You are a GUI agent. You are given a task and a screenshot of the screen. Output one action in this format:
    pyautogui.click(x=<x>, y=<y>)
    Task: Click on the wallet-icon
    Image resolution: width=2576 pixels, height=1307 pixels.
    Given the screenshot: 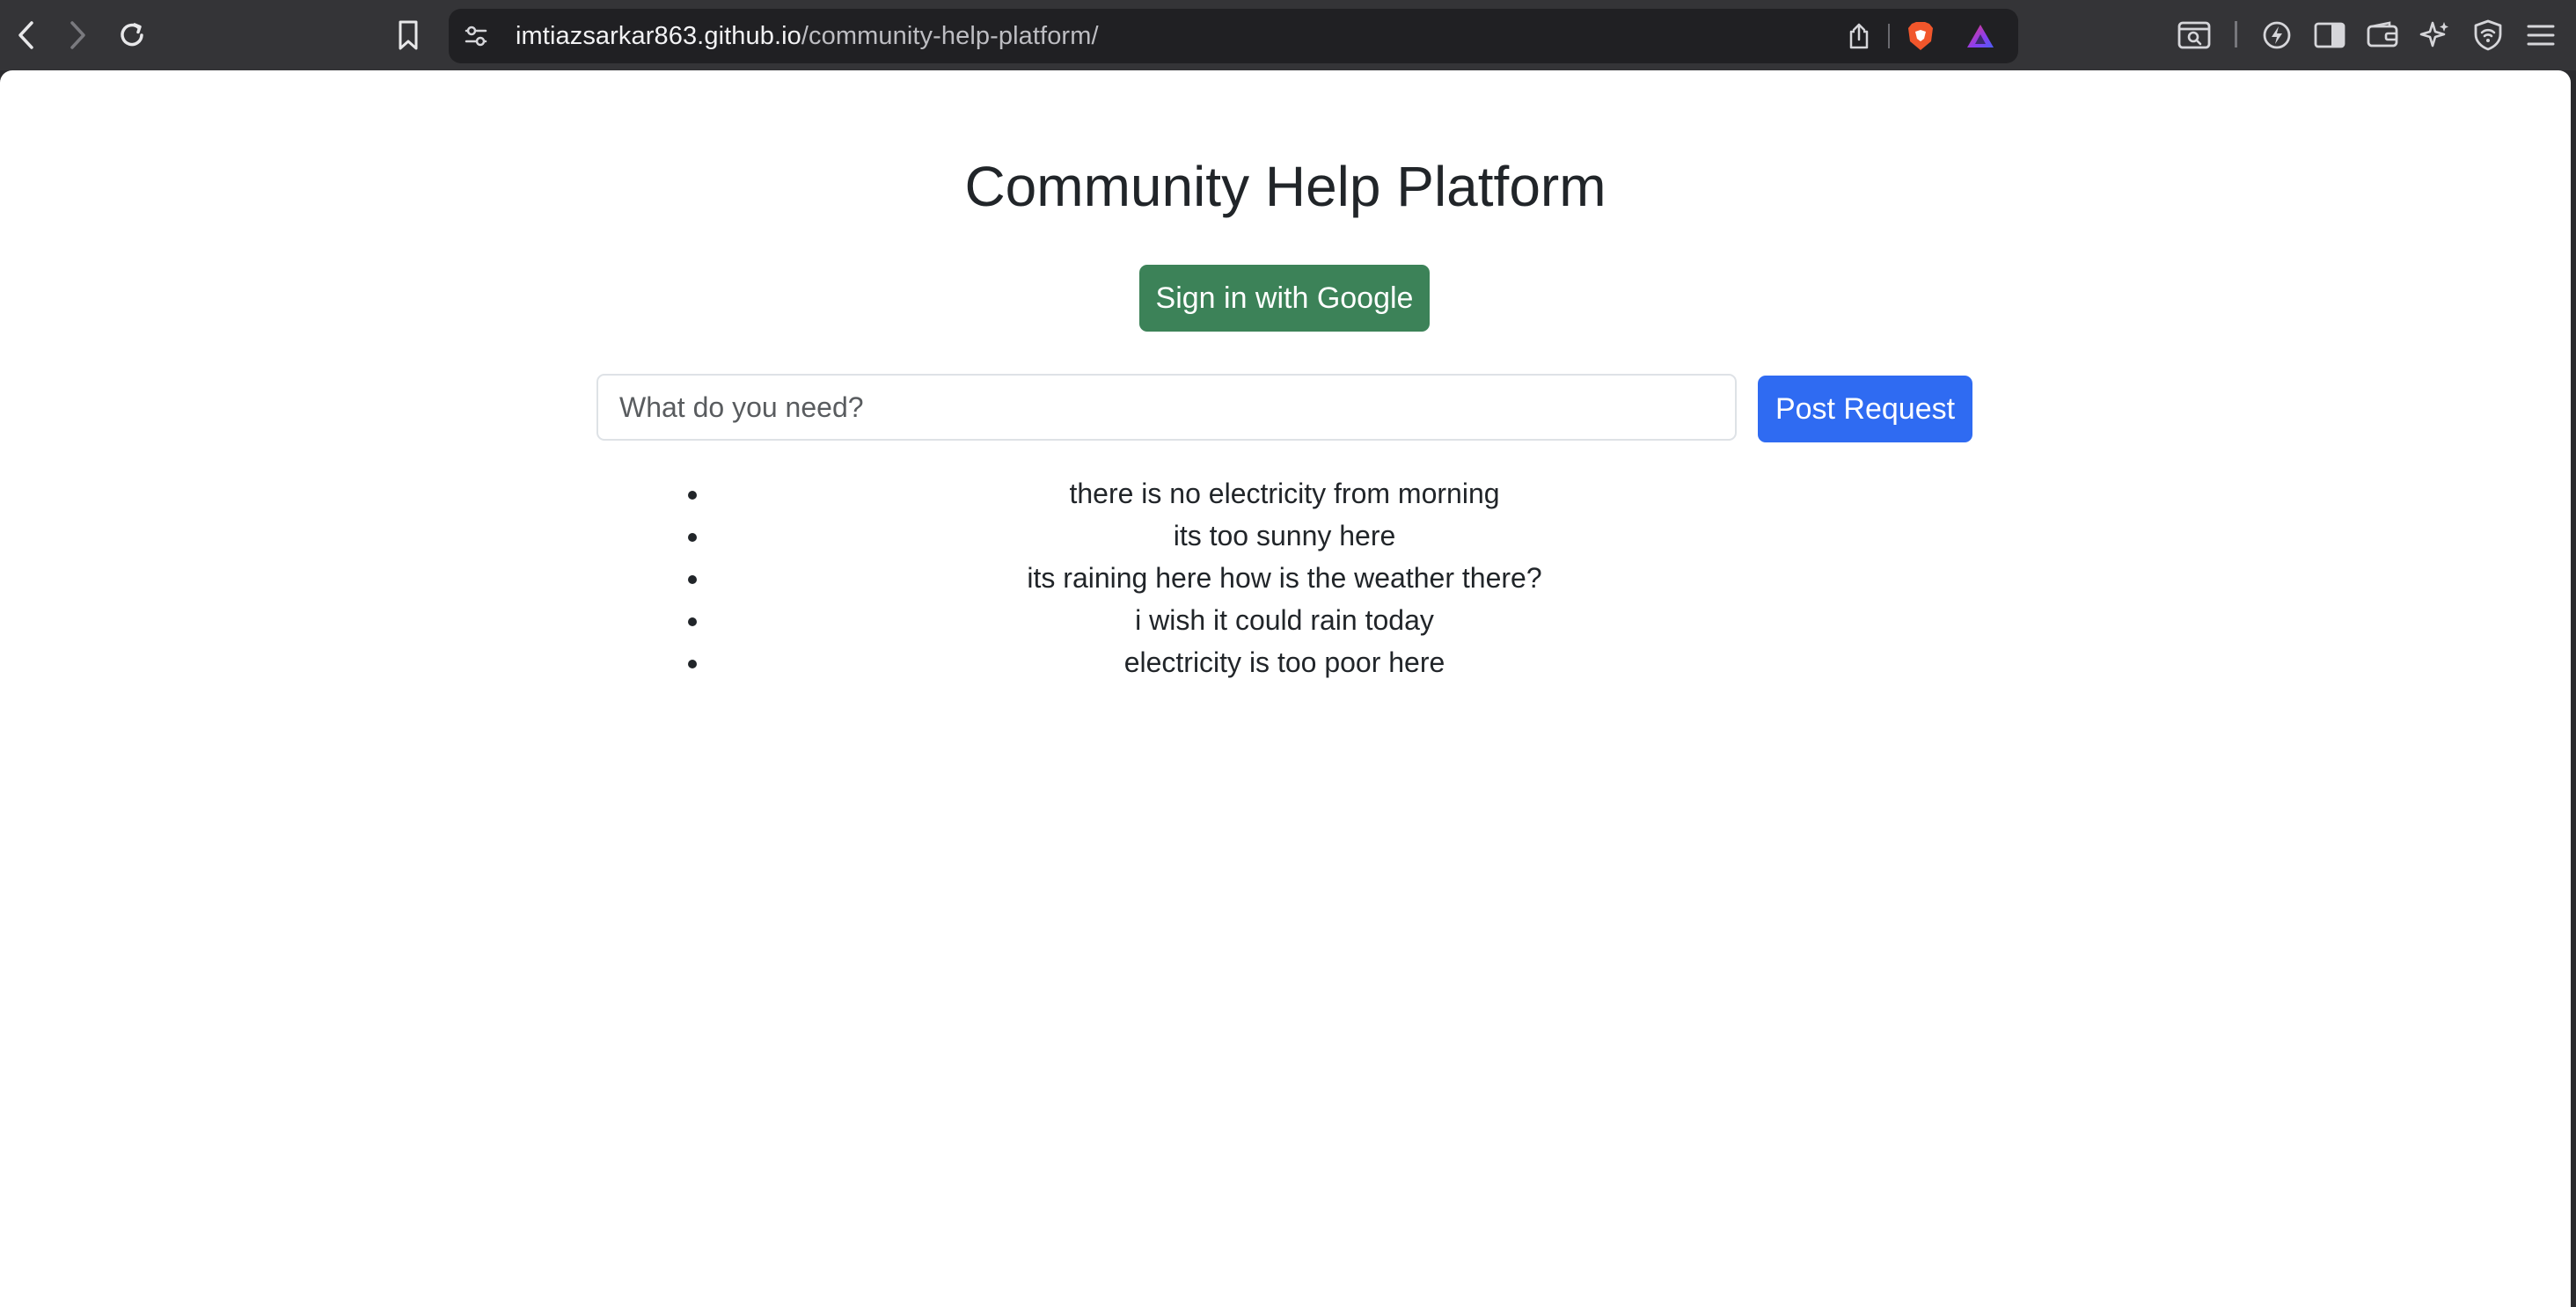 What is the action you would take?
    pyautogui.click(x=2382, y=34)
    